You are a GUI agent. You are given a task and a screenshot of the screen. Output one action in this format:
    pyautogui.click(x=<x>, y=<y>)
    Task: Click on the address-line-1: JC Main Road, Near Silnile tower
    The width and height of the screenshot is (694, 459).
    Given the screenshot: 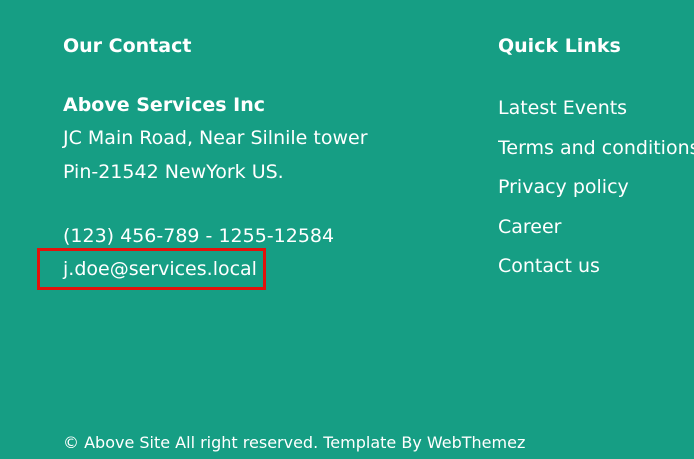 What is the action you would take?
    pyautogui.click(x=215, y=138)
    